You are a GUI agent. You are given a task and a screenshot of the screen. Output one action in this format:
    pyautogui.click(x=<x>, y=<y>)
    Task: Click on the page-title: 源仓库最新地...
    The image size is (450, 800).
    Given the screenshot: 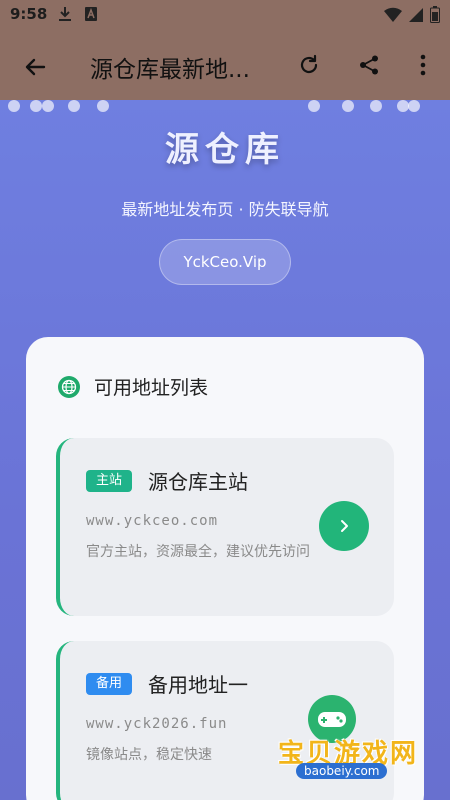 What is the action you would take?
    pyautogui.click(x=170, y=70)
    